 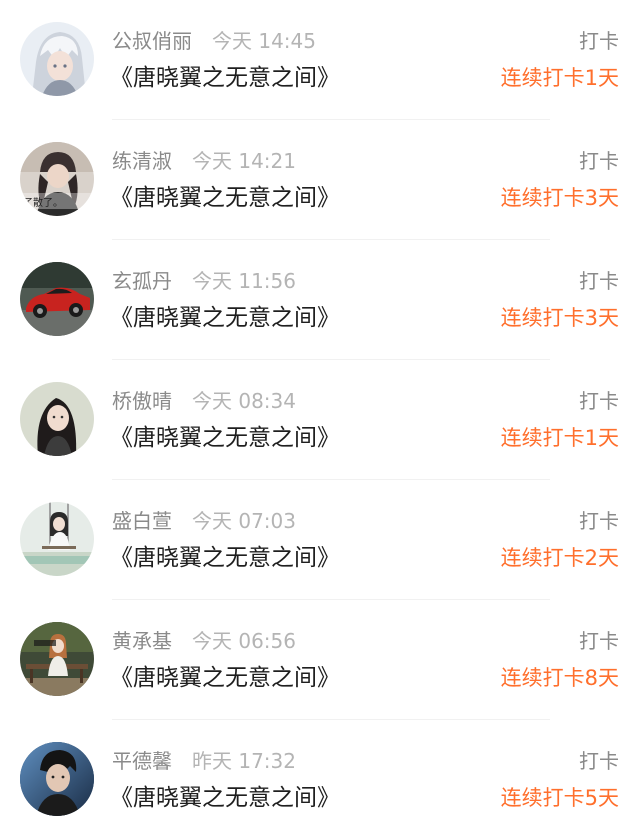 What do you see at coordinates (57, 59) in the screenshot?
I see `user-avatar-anime-silver-hair-icon` at bounding box center [57, 59].